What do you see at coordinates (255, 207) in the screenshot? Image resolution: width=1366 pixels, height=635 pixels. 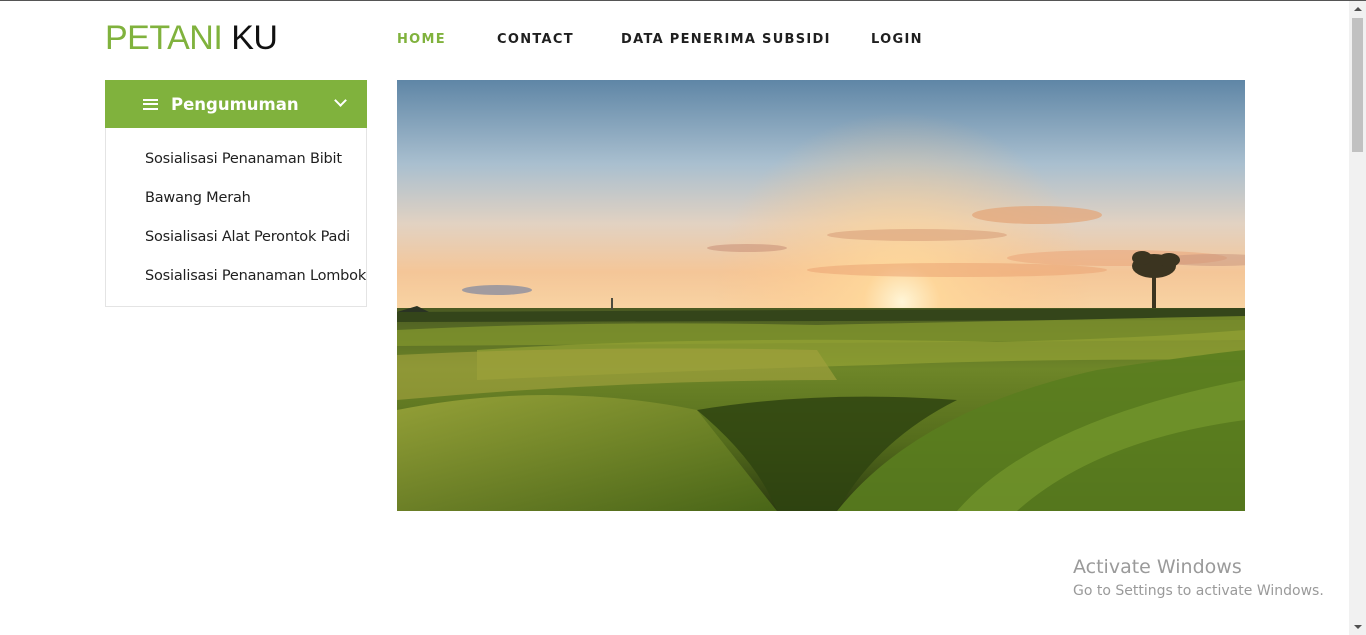 I see `announcement-item: Bawang Merah` at bounding box center [255, 207].